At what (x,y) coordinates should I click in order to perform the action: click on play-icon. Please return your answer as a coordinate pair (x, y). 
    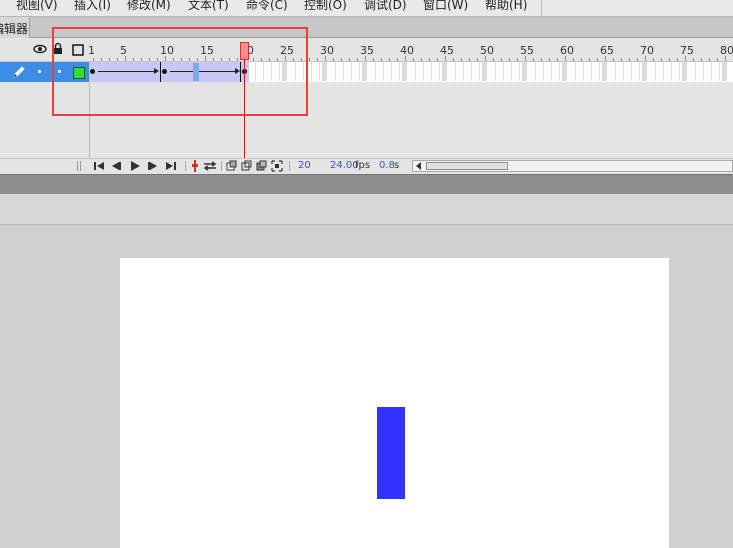
    Looking at the image, I should click on (135, 166).